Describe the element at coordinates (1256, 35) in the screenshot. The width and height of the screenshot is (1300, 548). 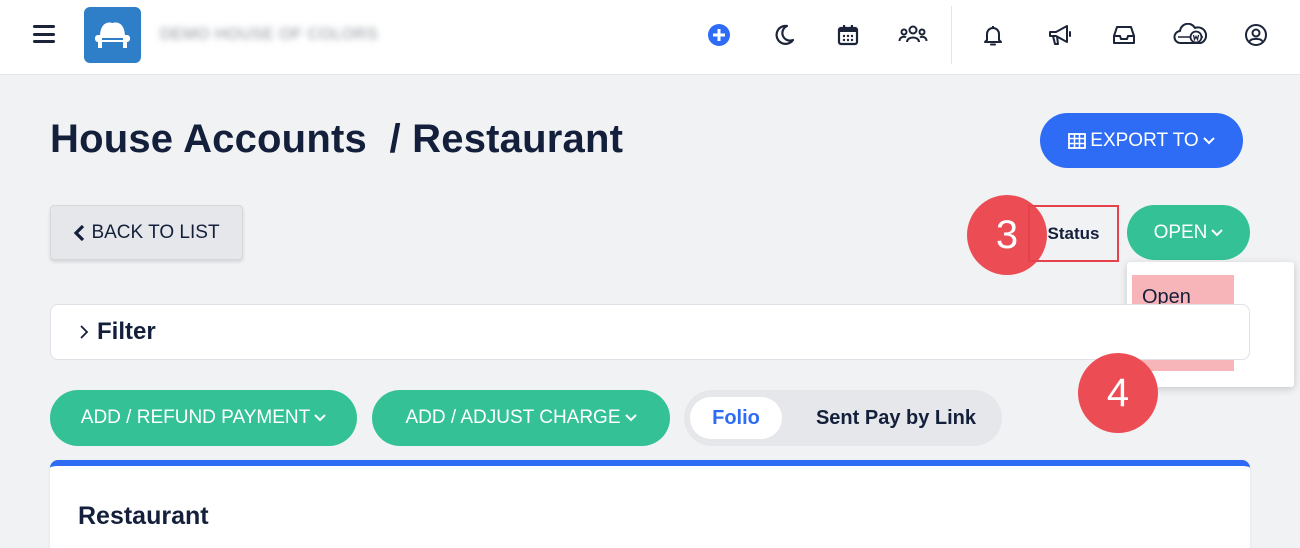
I see `user-circle-icon` at that location.